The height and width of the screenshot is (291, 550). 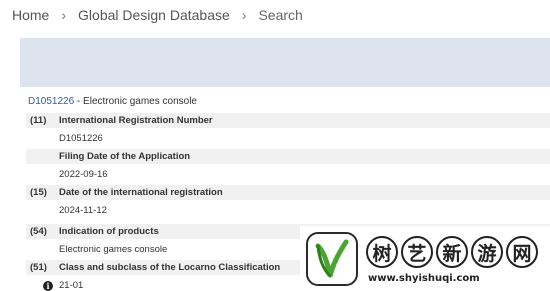 What do you see at coordinates (51, 101) in the screenshot?
I see `record-id-link: D1051226` at bounding box center [51, 101].